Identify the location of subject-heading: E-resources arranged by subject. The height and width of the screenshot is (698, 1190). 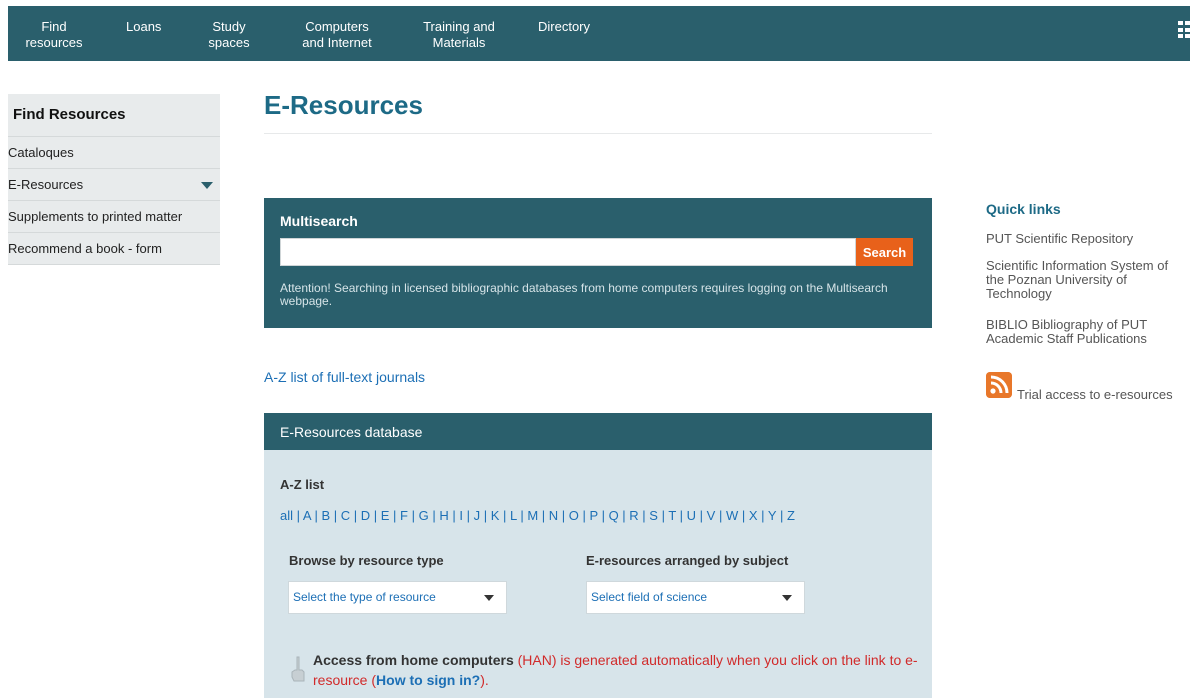
(687, 560).